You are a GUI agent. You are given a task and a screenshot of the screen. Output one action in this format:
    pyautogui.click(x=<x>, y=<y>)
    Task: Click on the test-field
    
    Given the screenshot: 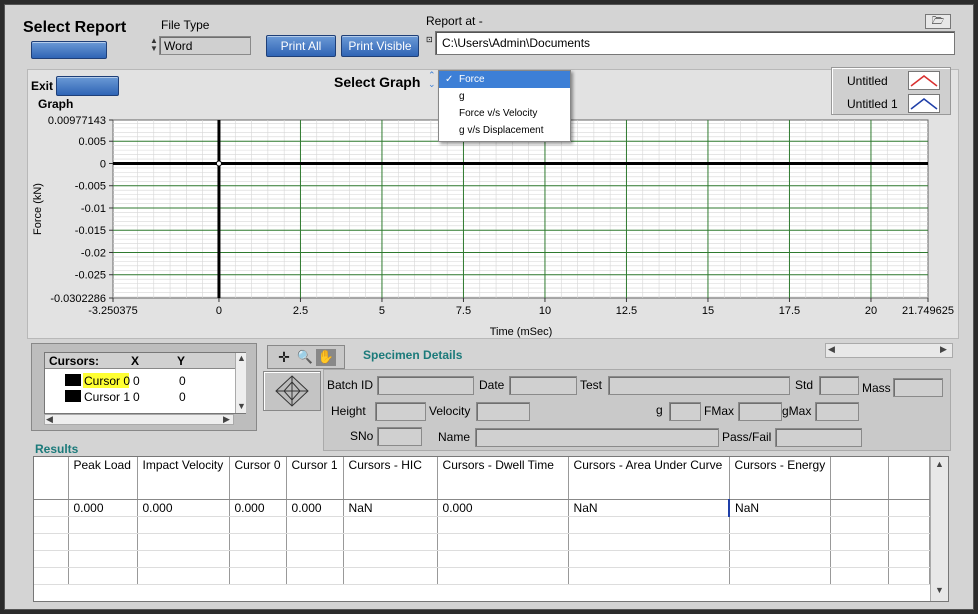 What is the action you would take?
    pyautogui.click(x=699, y=385)
    